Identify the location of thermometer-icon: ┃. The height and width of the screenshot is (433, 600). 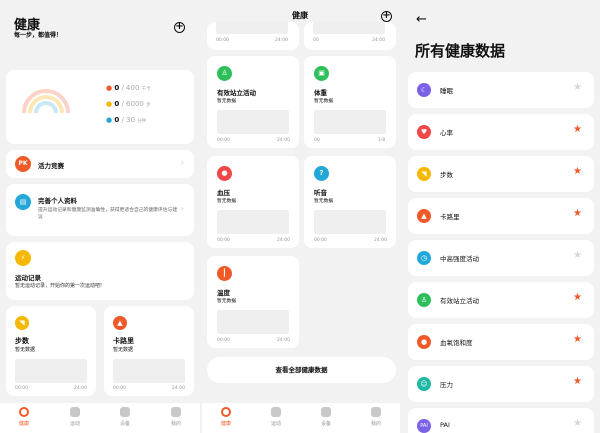
(224, 273).